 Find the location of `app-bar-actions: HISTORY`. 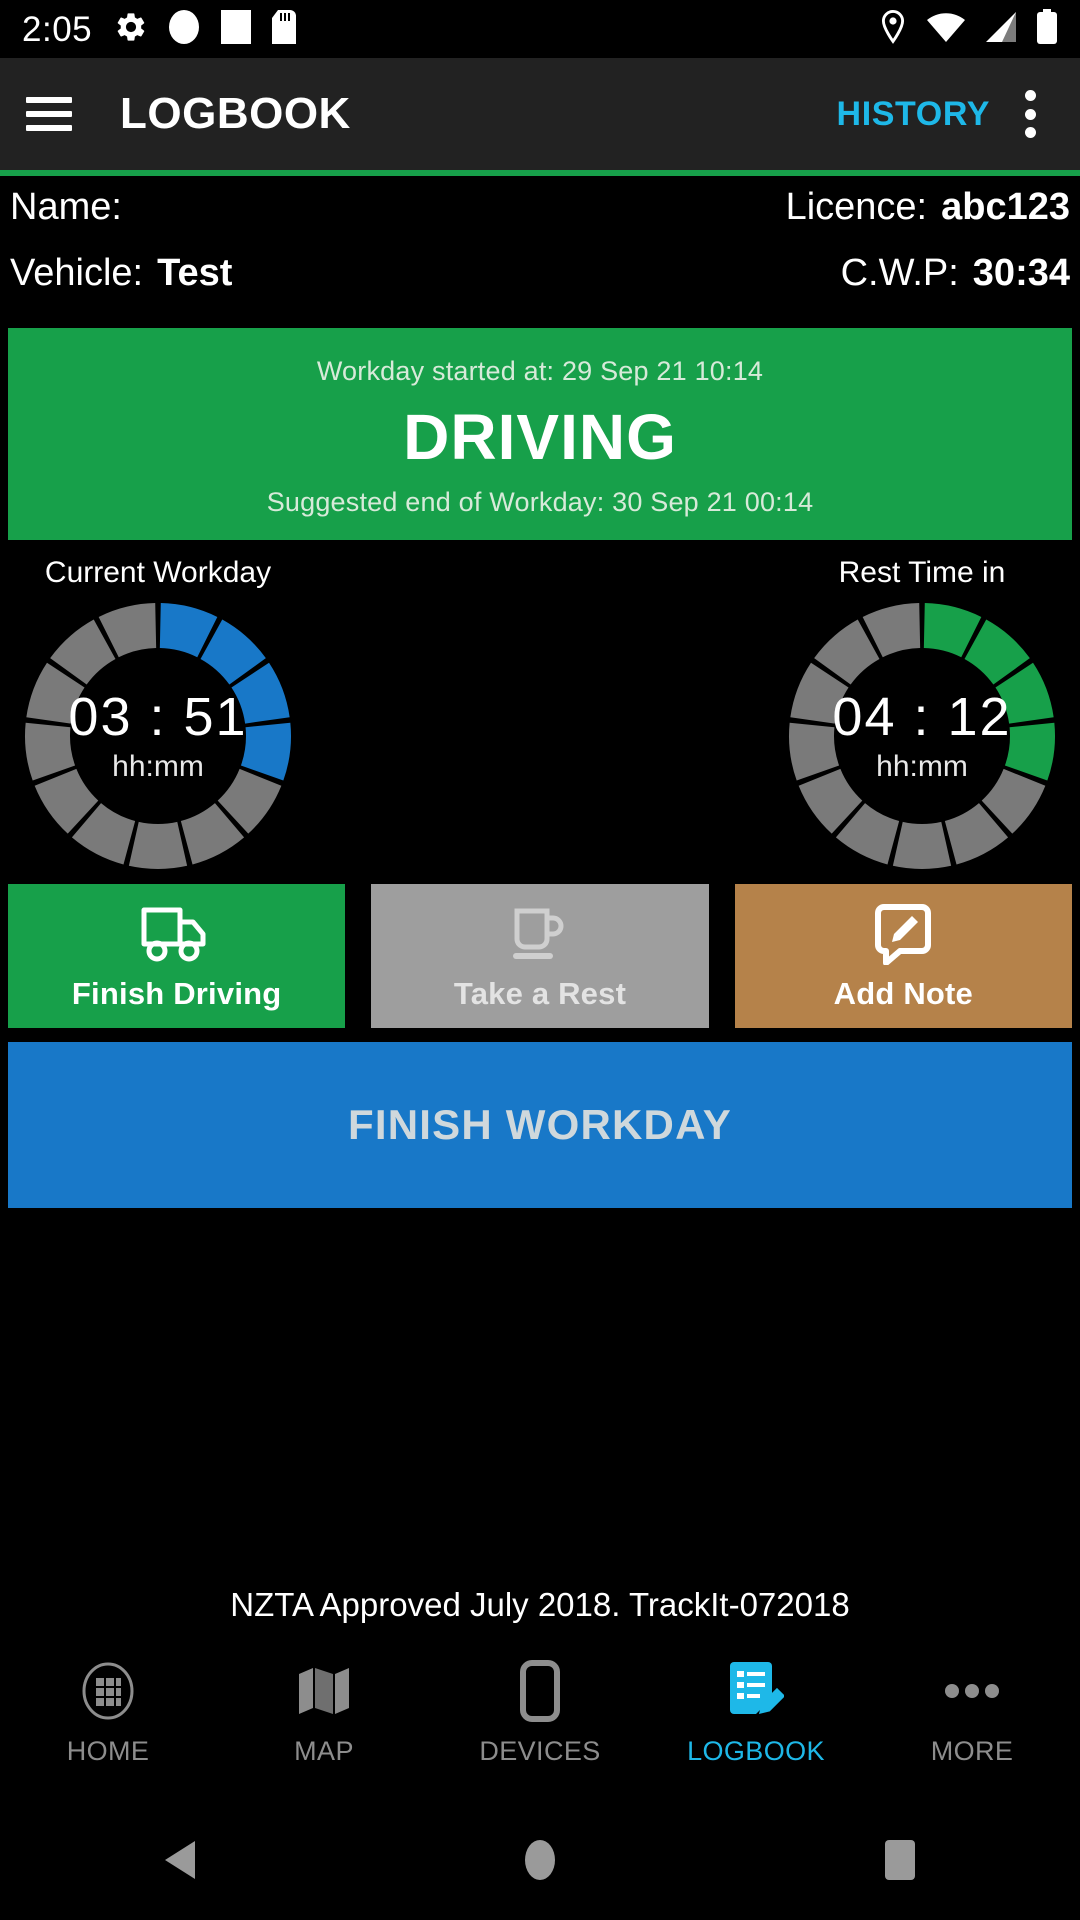

app-bar-actions: HISTORY is located at coordinates (945, 114).